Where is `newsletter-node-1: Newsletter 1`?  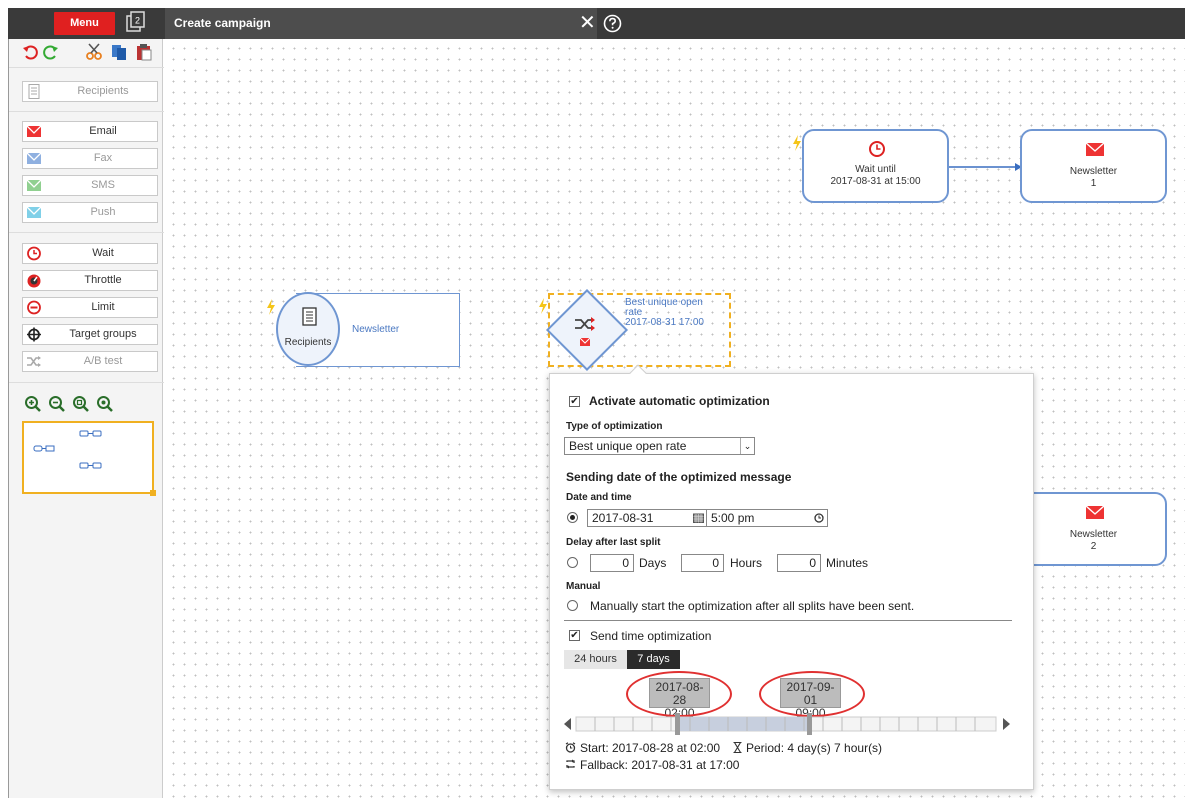
newsletter-node-1: Newsletter 1 is located at coordinates (1093, 166).